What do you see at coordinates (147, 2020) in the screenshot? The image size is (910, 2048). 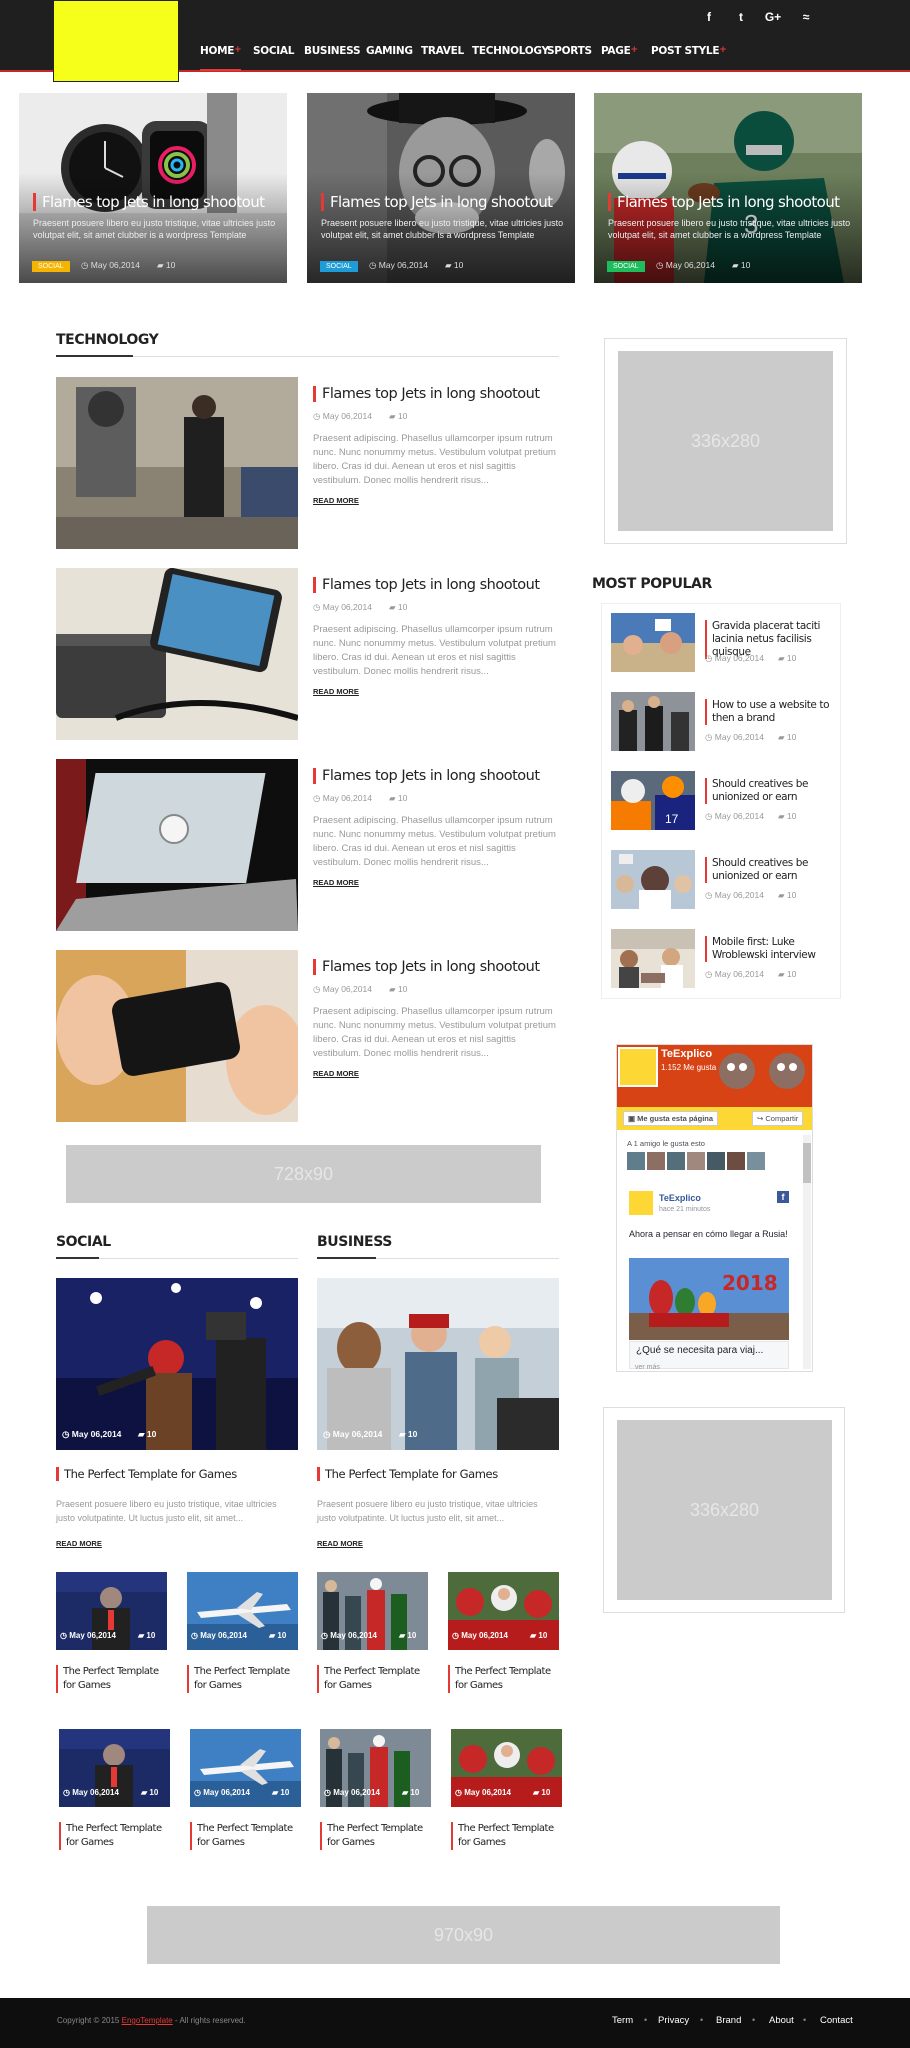 I see `copyright-brand-link: EngoTemplate` at bounding box center [147, 2020].